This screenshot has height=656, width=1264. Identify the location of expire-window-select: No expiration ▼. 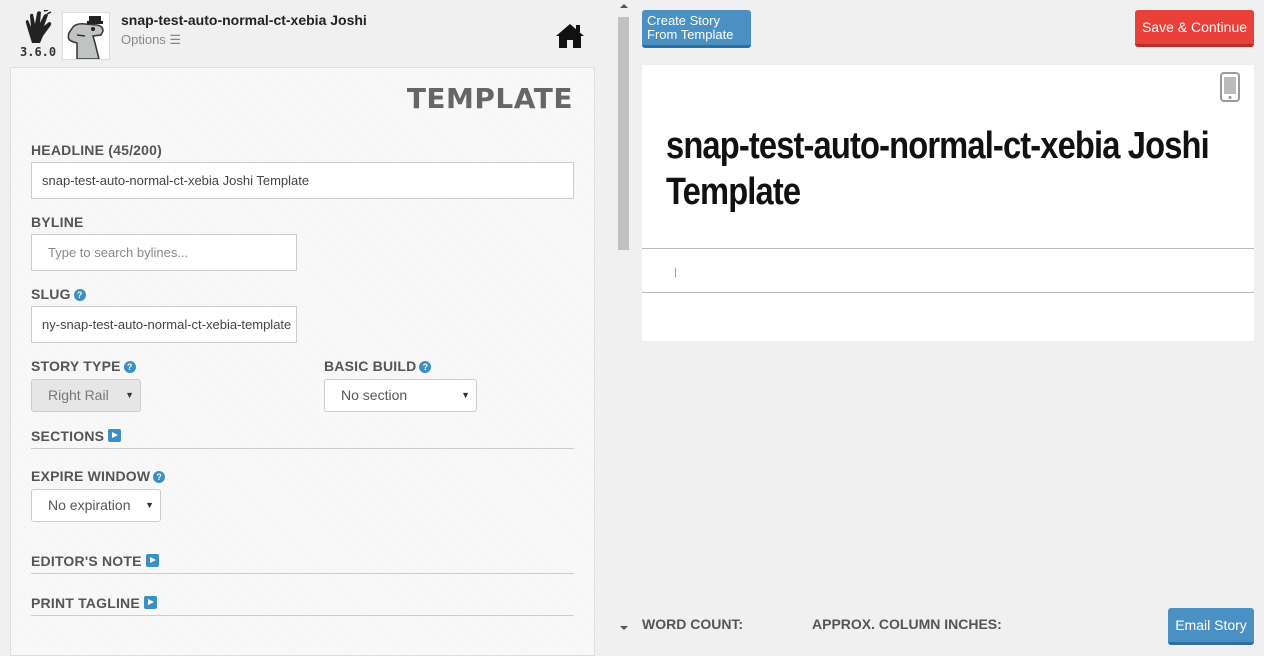
(96, 505).